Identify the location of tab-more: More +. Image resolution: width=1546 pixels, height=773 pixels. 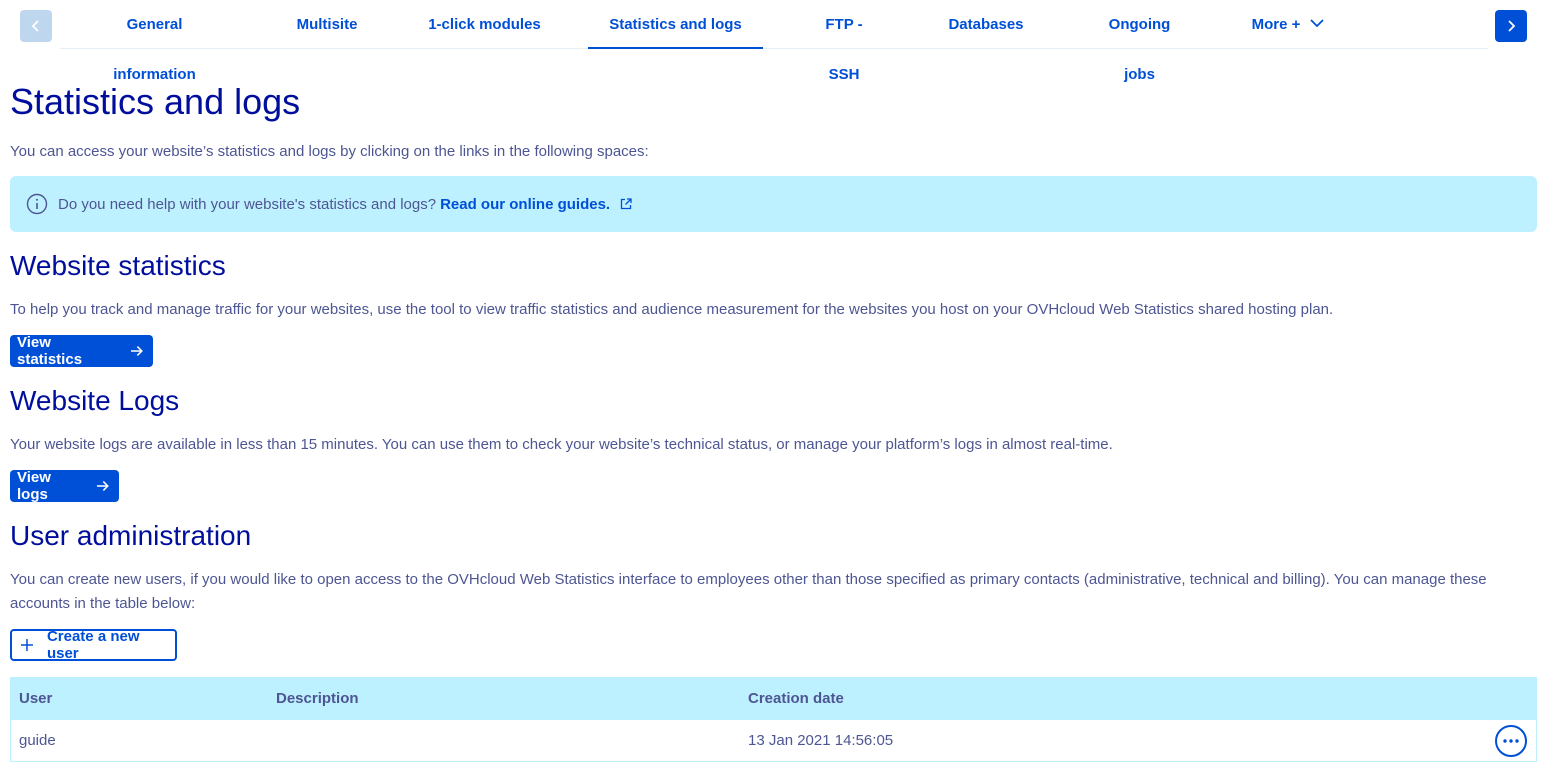
(1288, 24).